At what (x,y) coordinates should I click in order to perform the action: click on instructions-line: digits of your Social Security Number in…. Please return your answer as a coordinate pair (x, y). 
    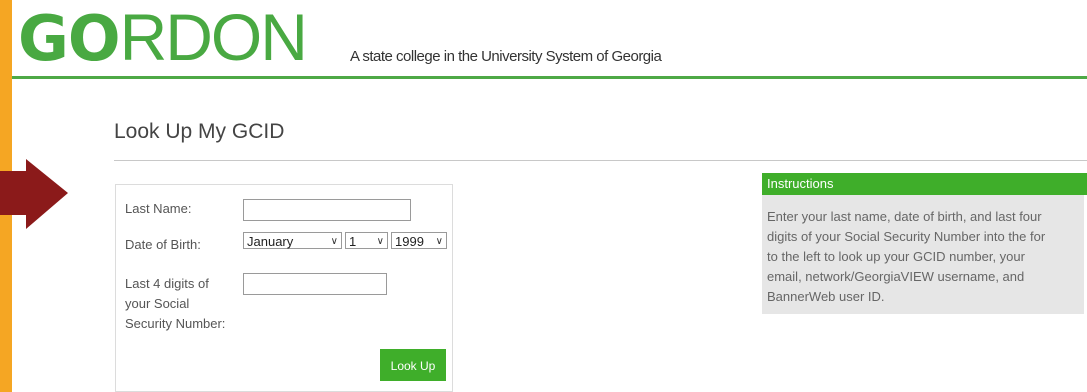
    Looking at the image, I should click on (906, 236).